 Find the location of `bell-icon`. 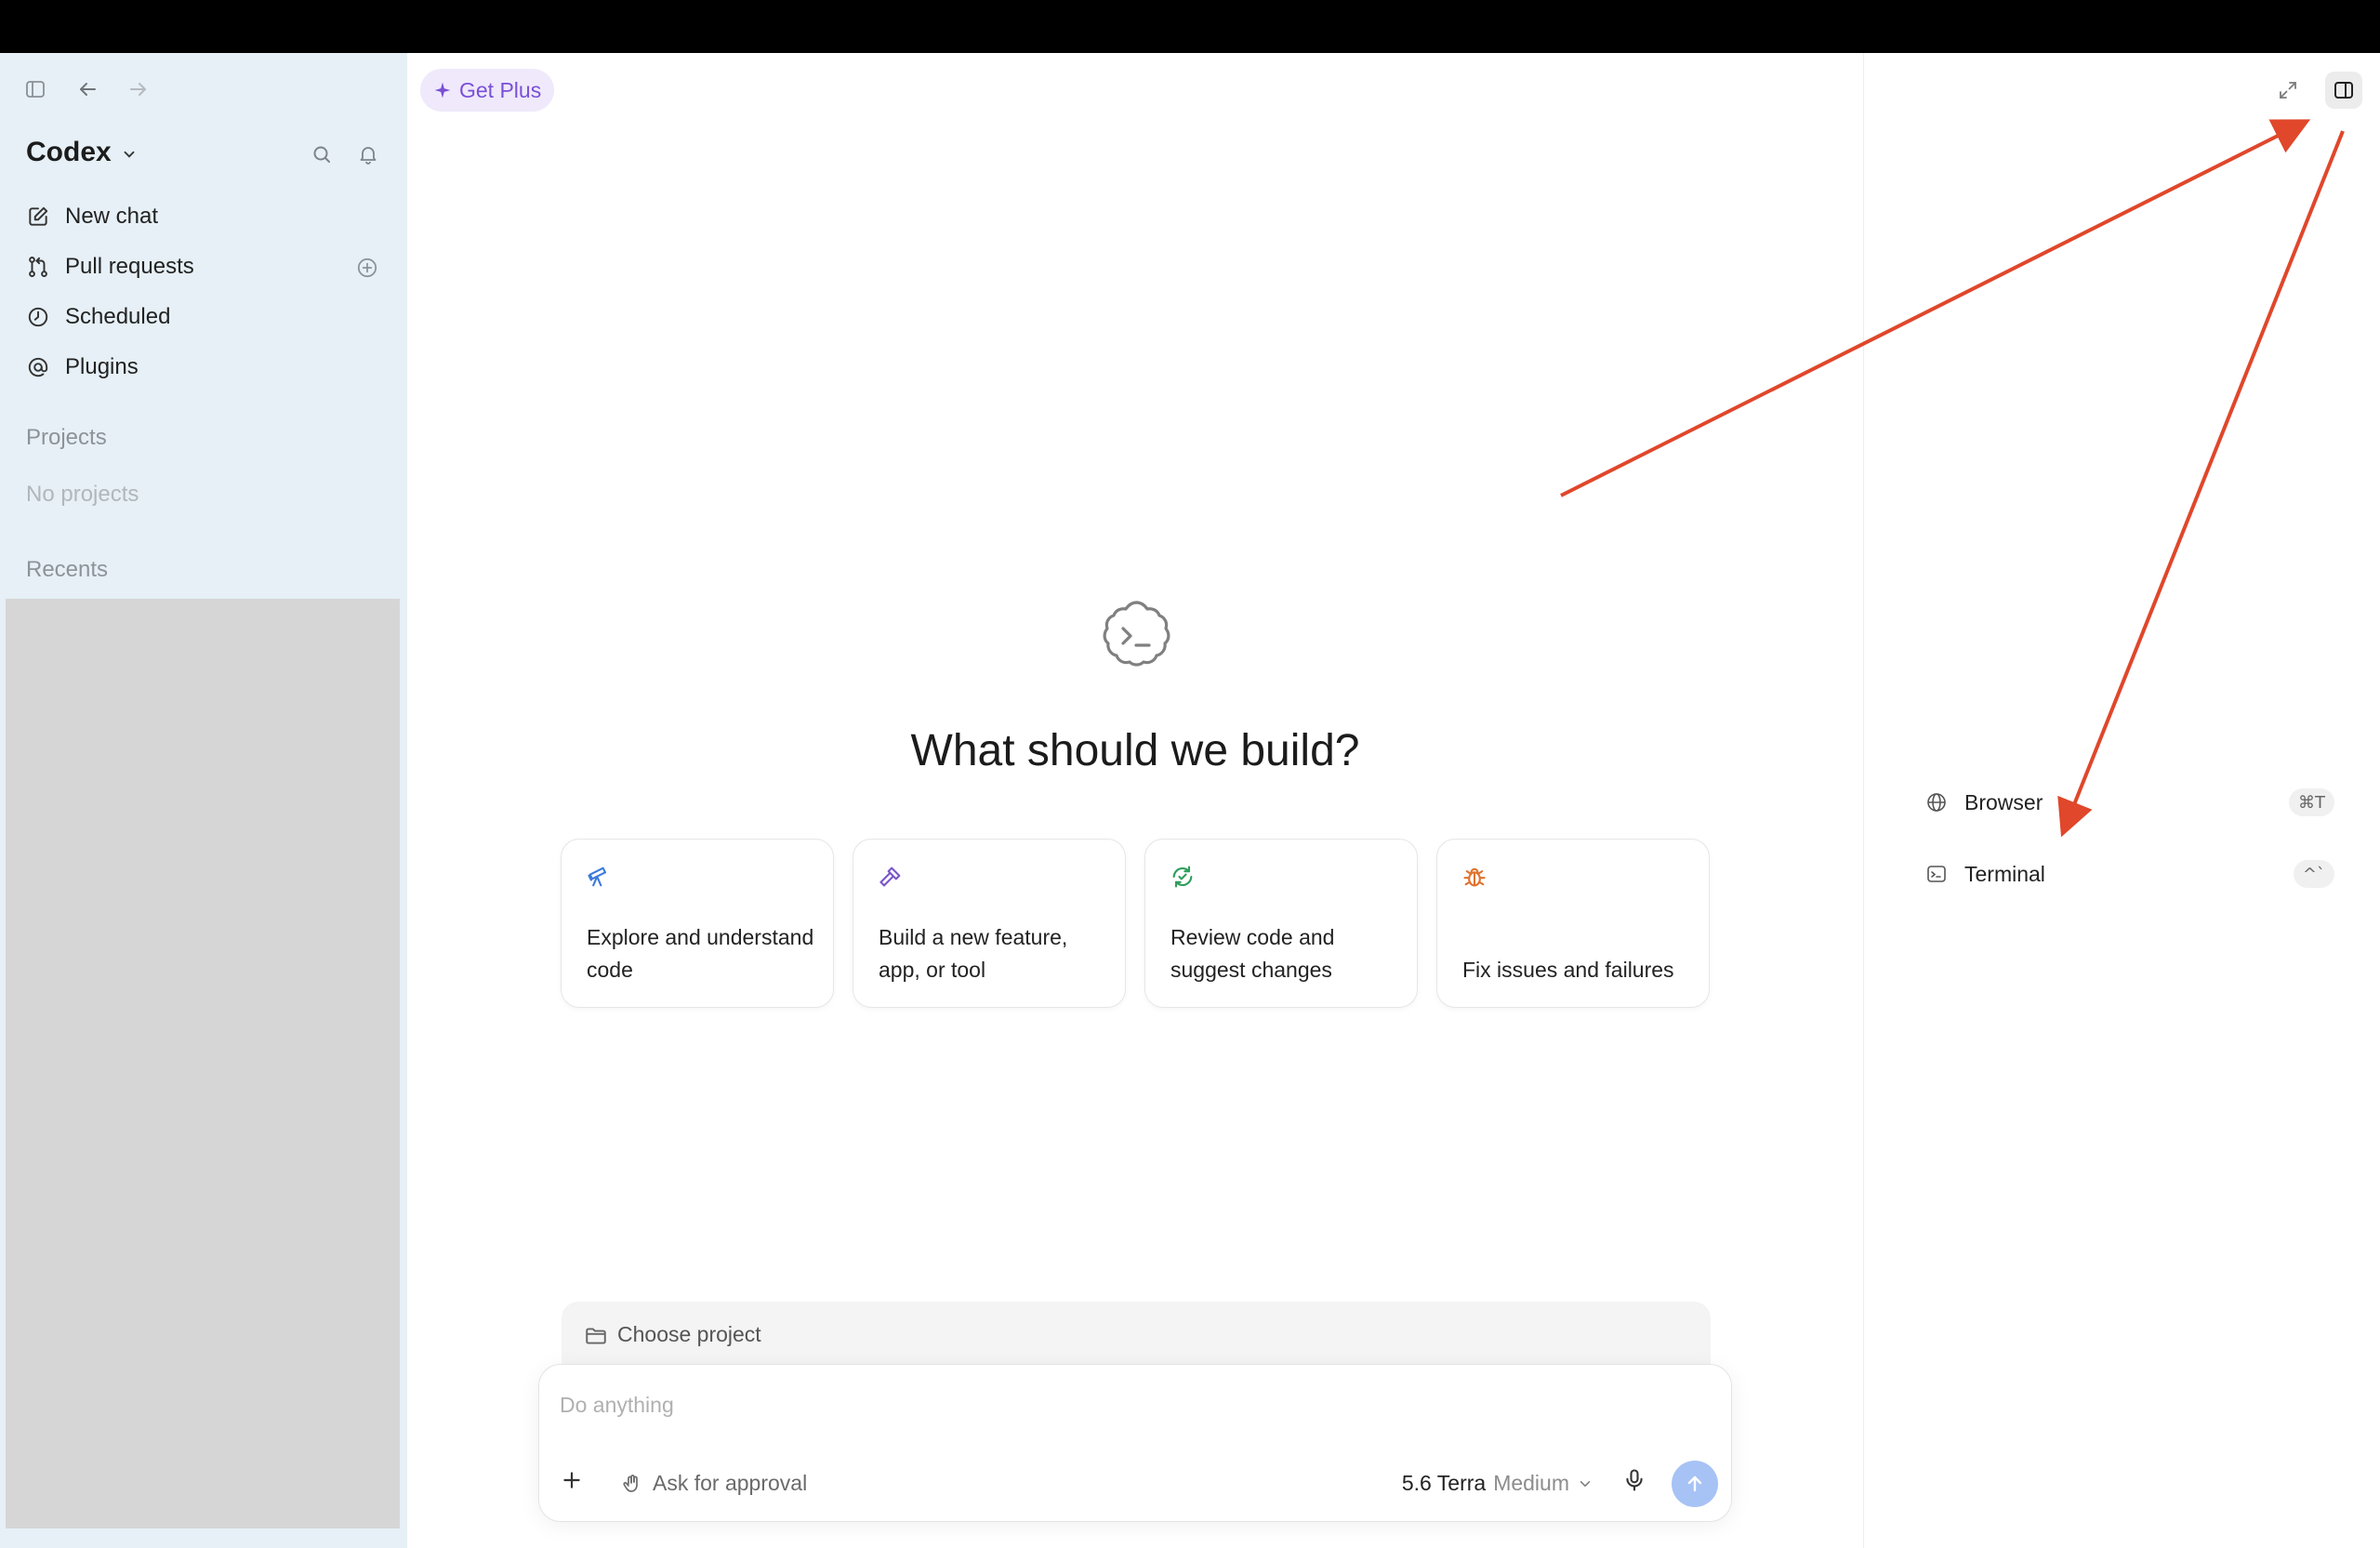

bell-icon is located at coordinates (368, 154).